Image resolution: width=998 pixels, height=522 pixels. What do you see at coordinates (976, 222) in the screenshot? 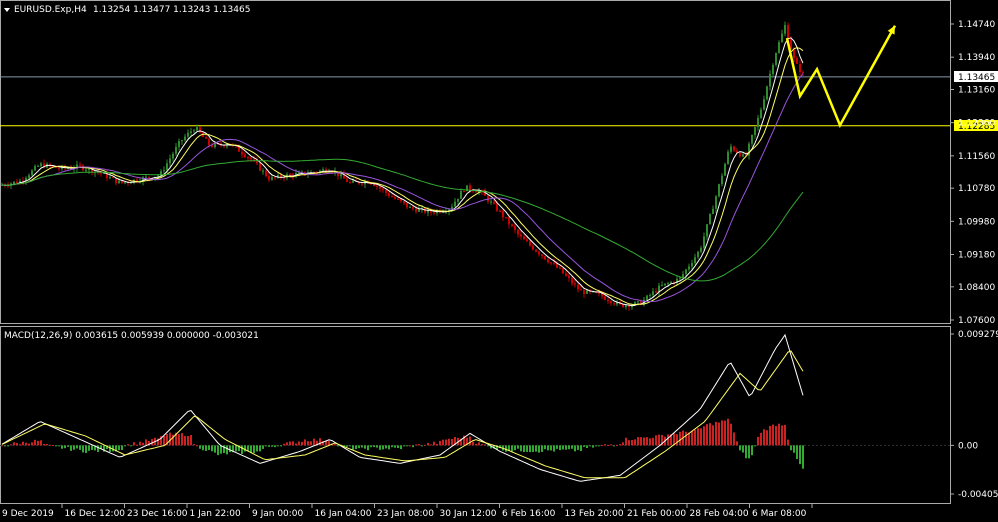
I see `price-axis-label: 1.09980` at bounding box center [976, 222].